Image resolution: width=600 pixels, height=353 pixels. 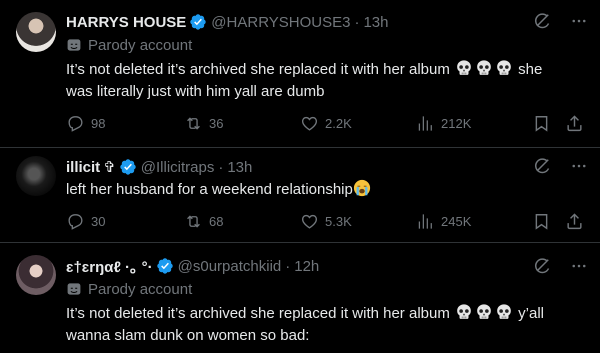 What do you see at coordinates (126, 22) in the screenshot?
I see `display-name: HARRYS HOUSE` at bounding box center [126, 22].